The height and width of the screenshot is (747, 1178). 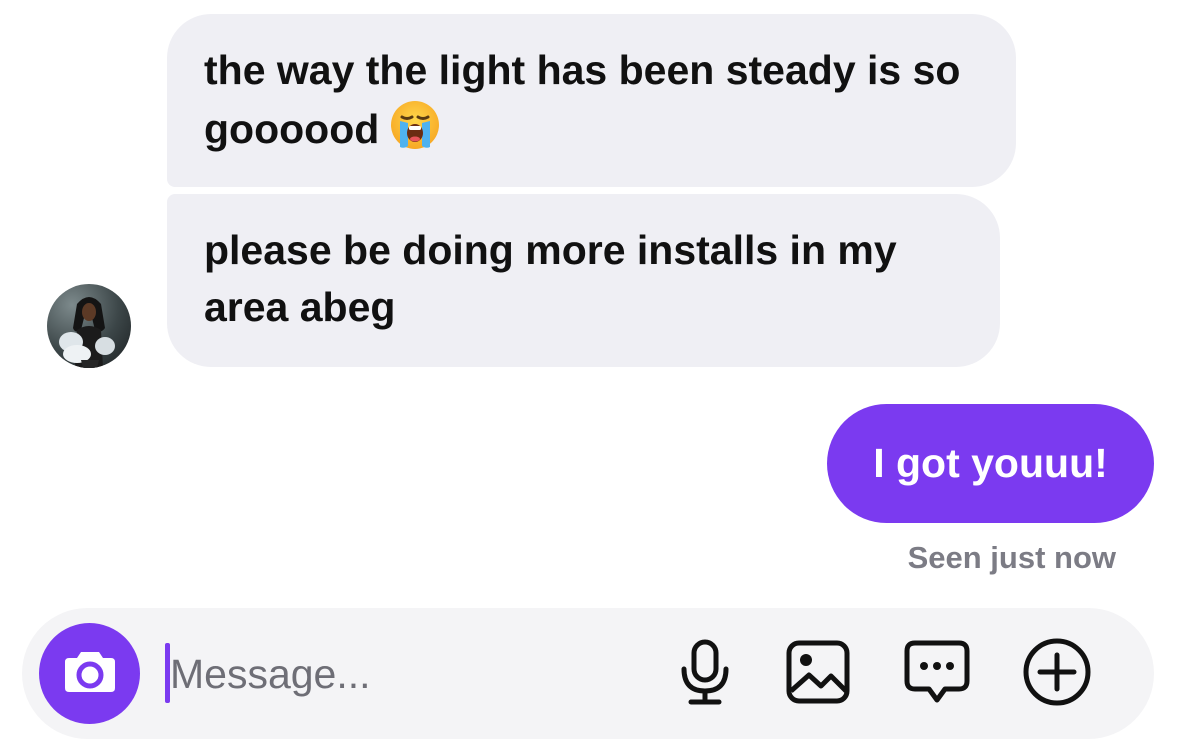 I want to click on outgoing-message-bubble: I got youuu!, so click(x=990, y=463).